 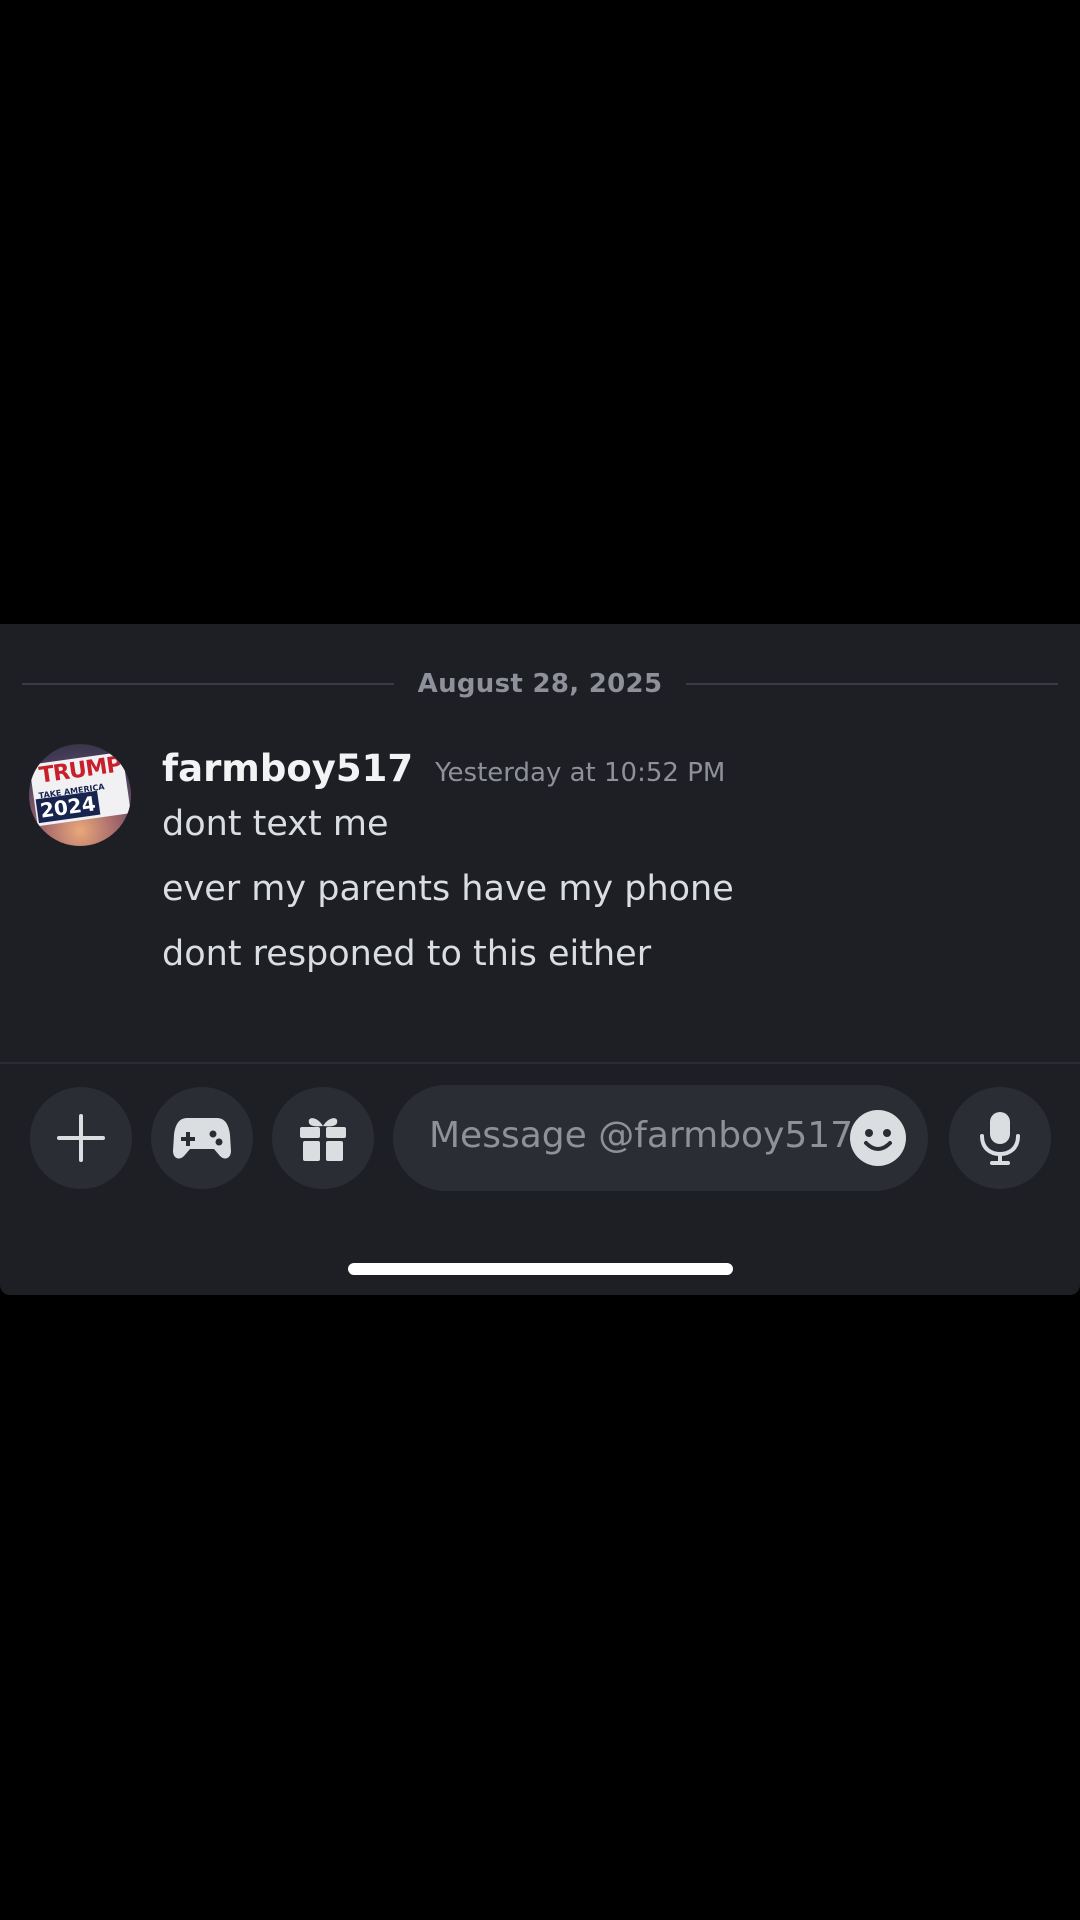 I want to click on avatar: TRUMP TAKE AMERICA BACK 2024, so click(x=80, y=795).